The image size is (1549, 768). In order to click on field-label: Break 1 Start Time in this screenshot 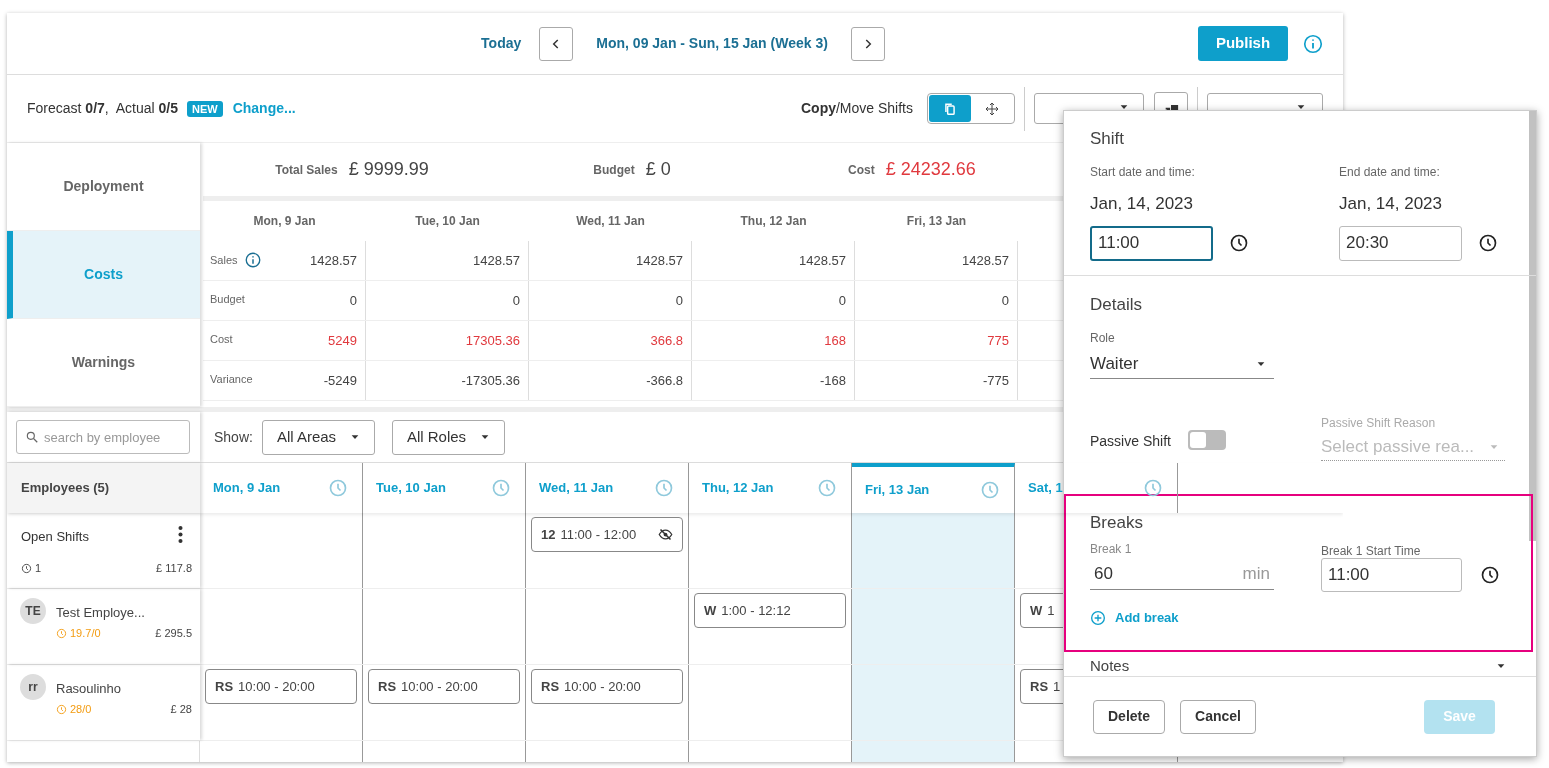, I will do `click(1371, 551)`.